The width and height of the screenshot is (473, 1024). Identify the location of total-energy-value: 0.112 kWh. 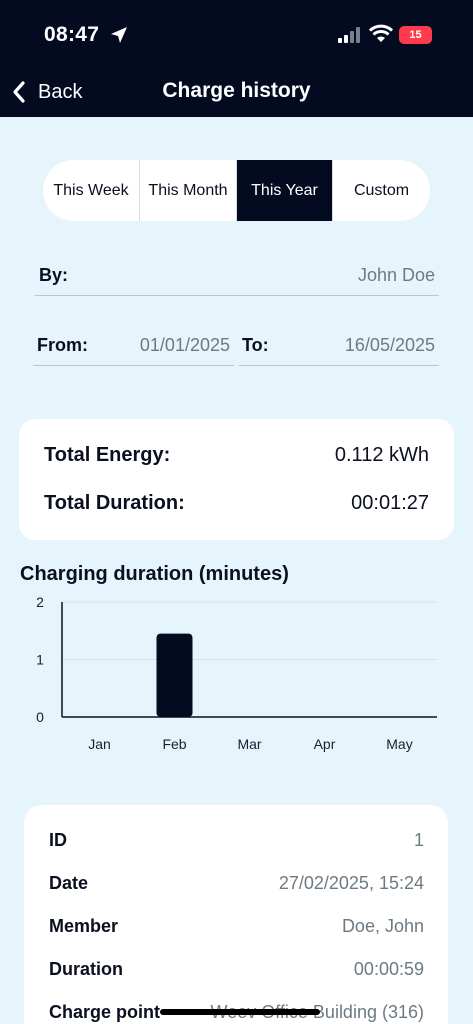
(381, 455).